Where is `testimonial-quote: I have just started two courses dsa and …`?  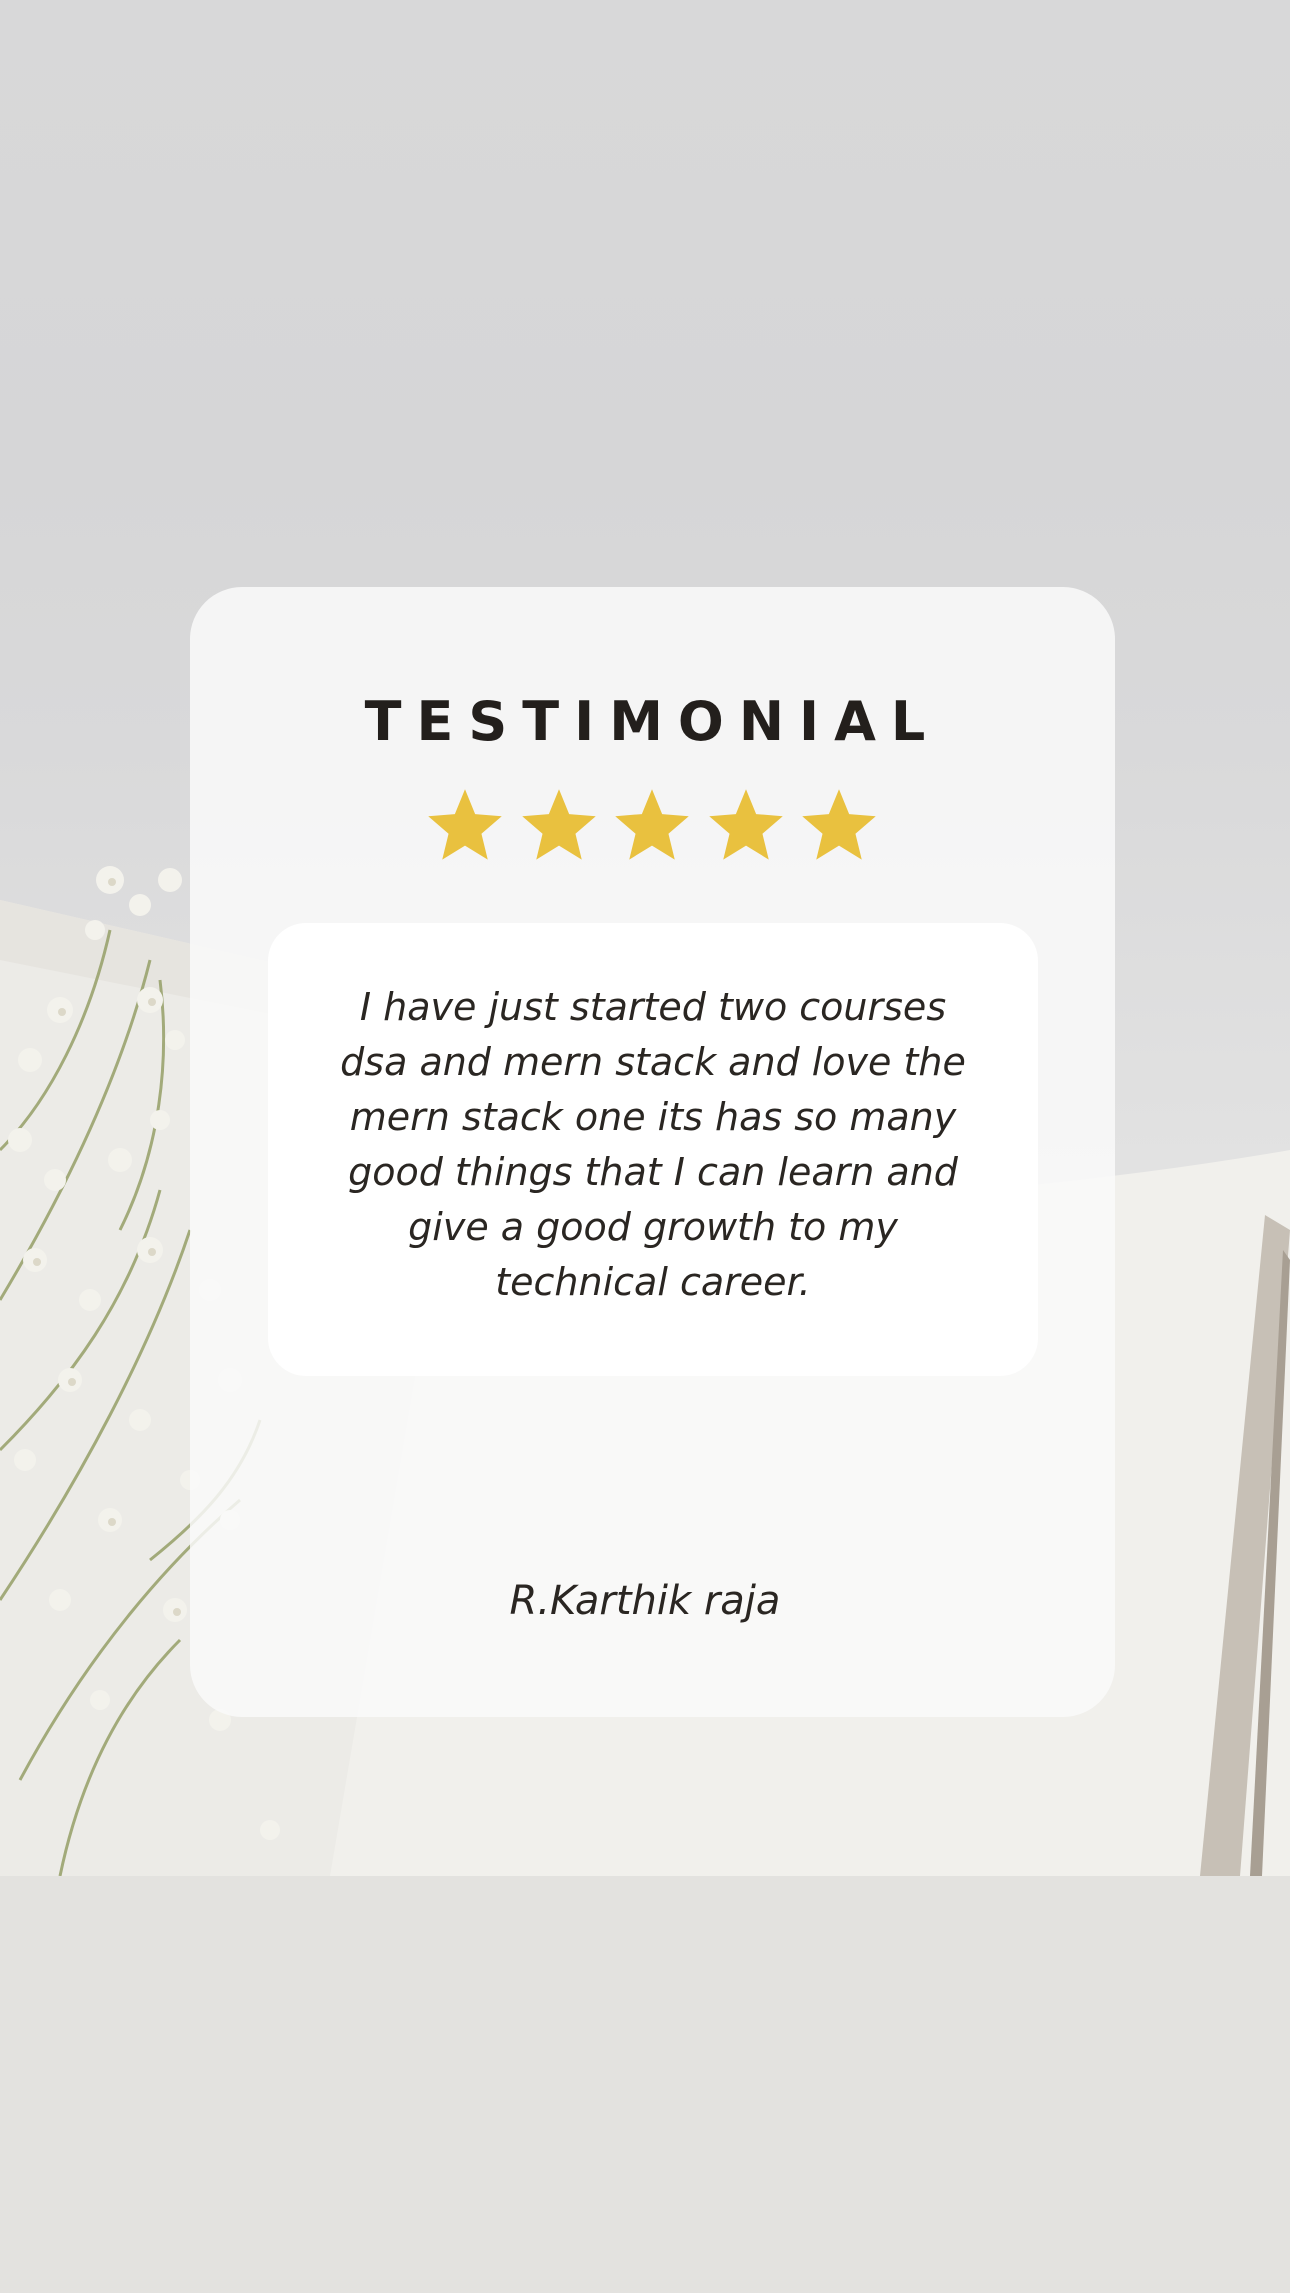
testimonial-quote: I have just started two courses dsa and … is located at coordinates (653, 1144).